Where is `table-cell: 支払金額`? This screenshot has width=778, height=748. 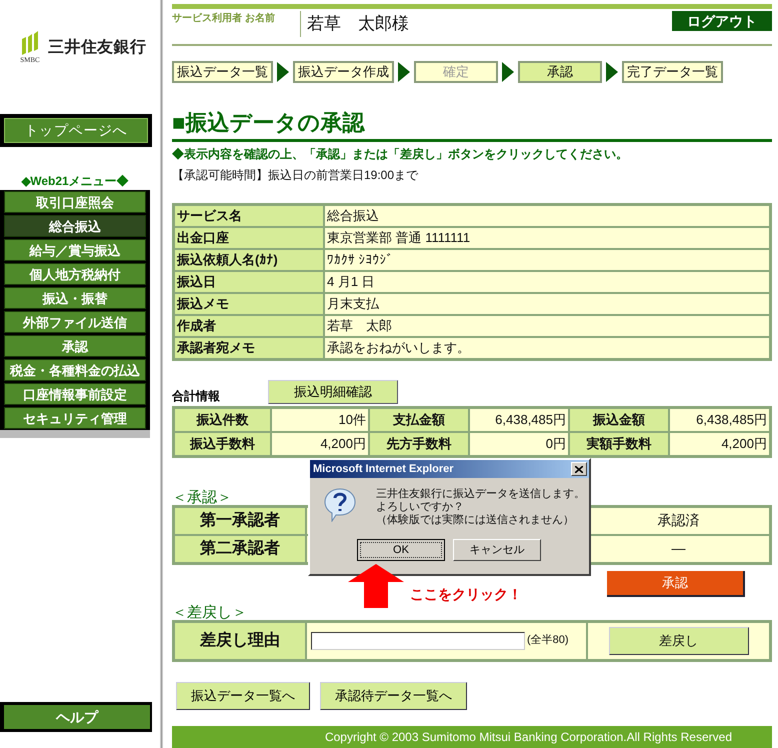
table-cell: 支払金額 is located at coordinates (419, 420).